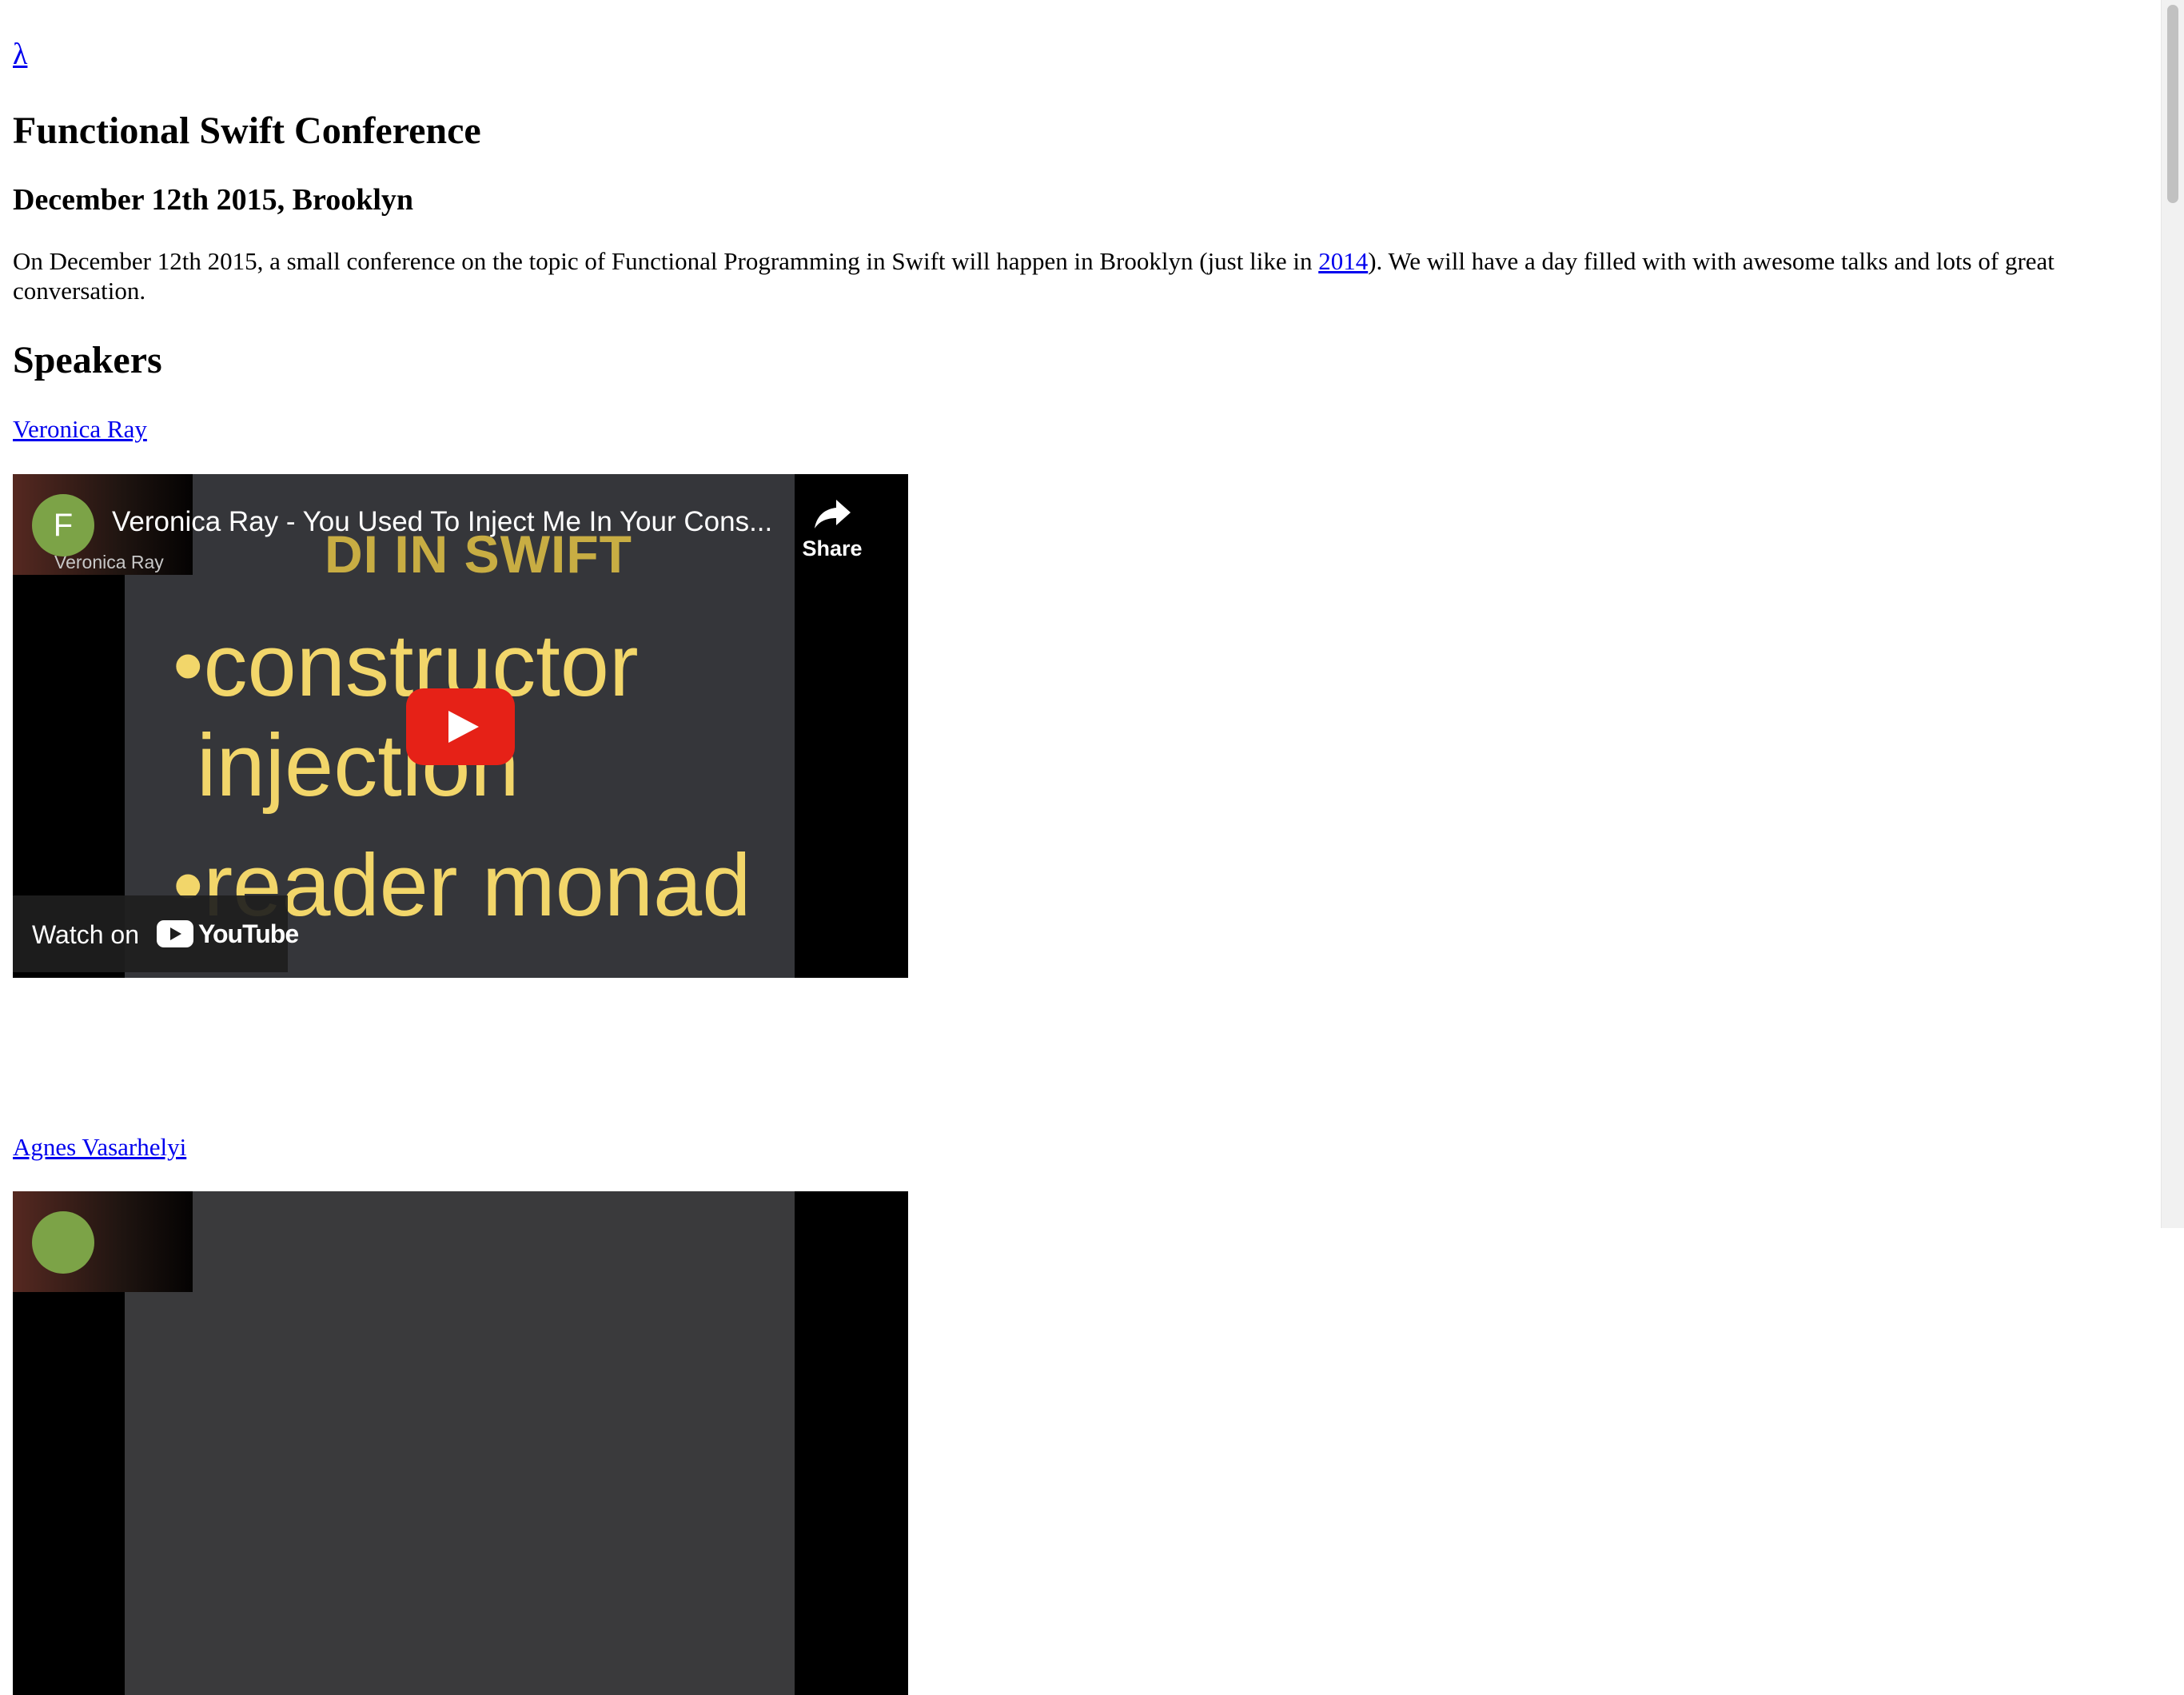 The width and height of the screenshot is (2184, 1695). I want to click on channel-avatar, so click(63, 1242).